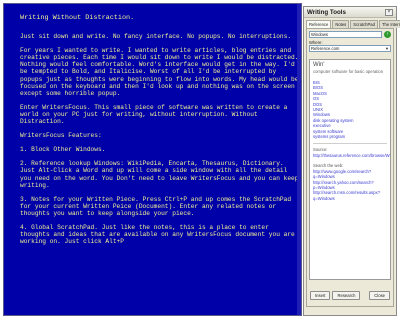 The height and width of the screenshot is (321, 400). Describe the element at coordinates (348, 71) in the screenshot. I see `result-definition: computer software for basic operation` at that location.